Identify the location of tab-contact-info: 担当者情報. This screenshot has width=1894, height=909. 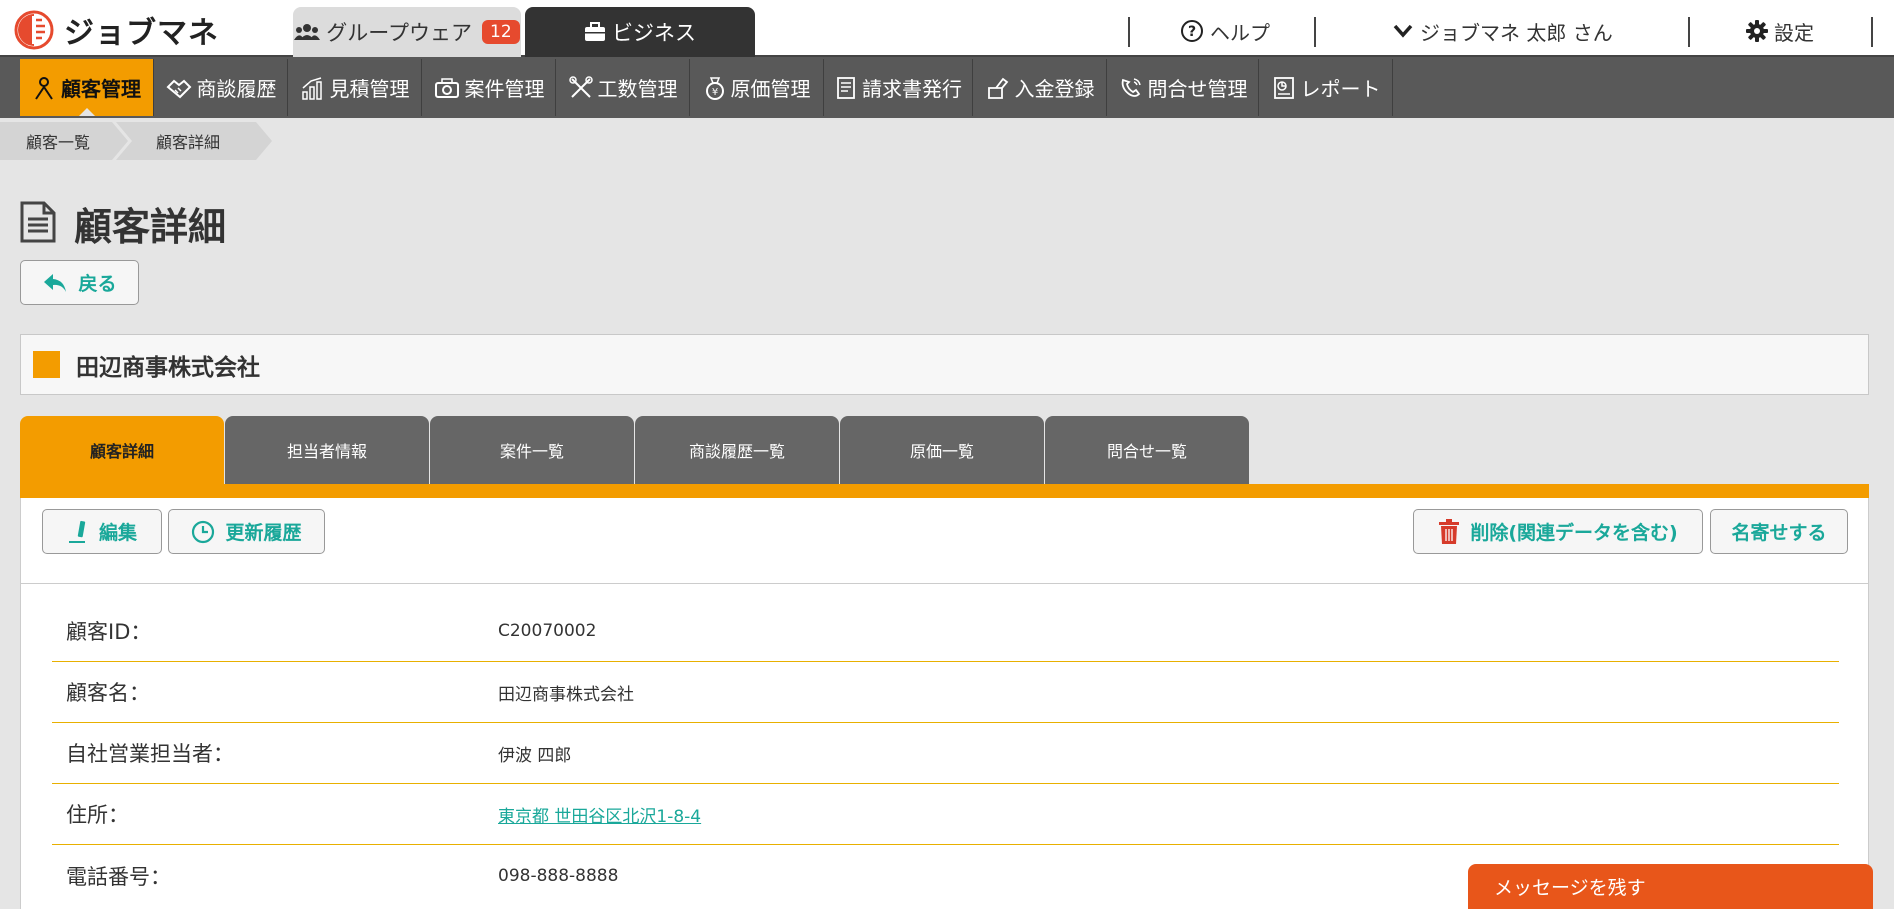
(327, 450).